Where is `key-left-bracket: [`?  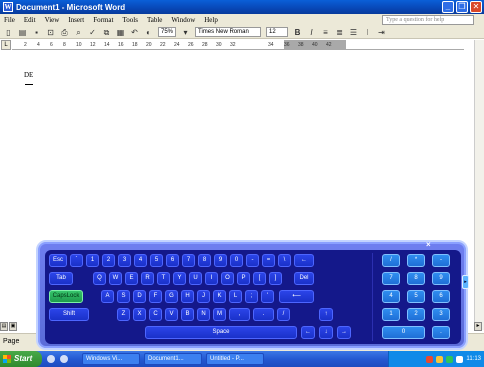
key-left-bracket: [ is located at coordinates (259, 278).